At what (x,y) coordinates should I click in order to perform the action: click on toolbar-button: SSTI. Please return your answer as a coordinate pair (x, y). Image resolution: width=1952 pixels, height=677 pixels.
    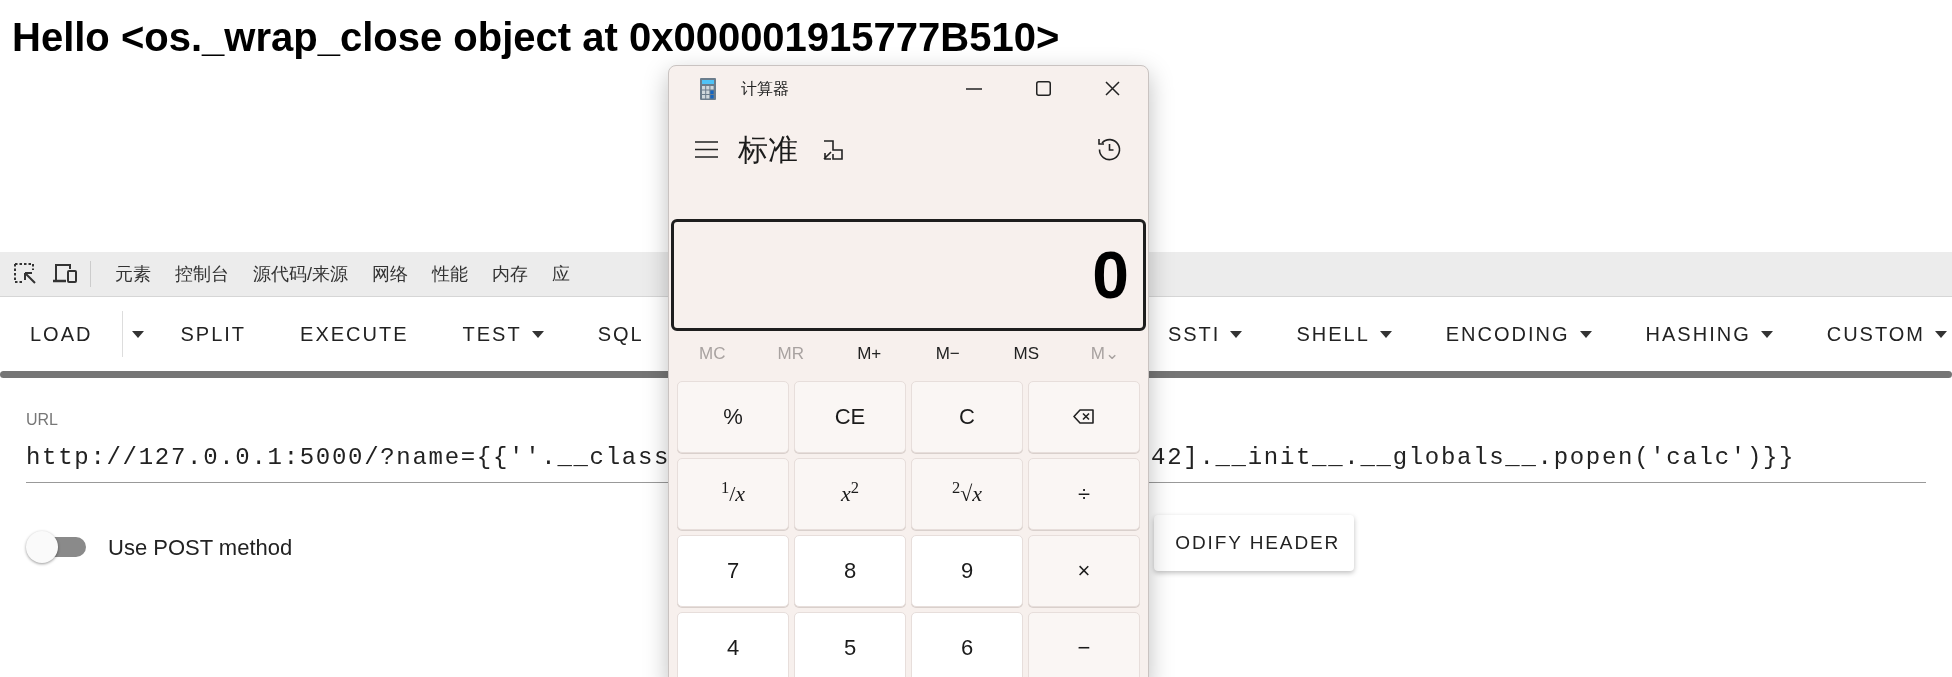
    Looking at the image, I should click on (1217, 334).